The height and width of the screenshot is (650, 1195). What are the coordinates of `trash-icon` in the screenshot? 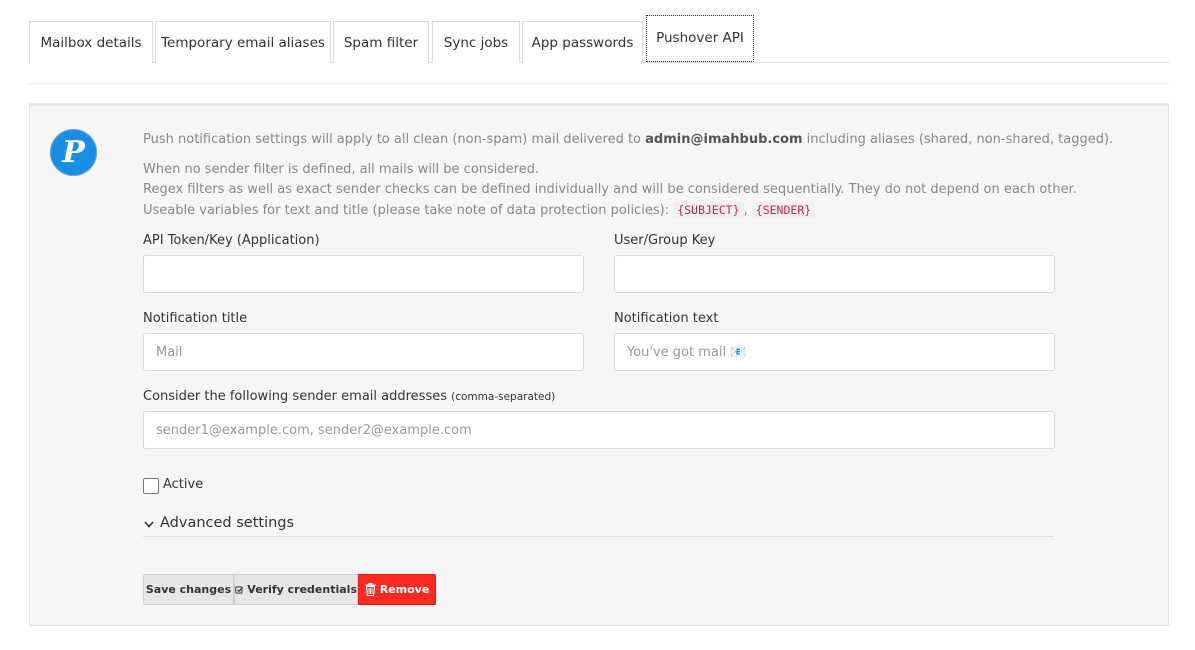 It's located at (370, 589).